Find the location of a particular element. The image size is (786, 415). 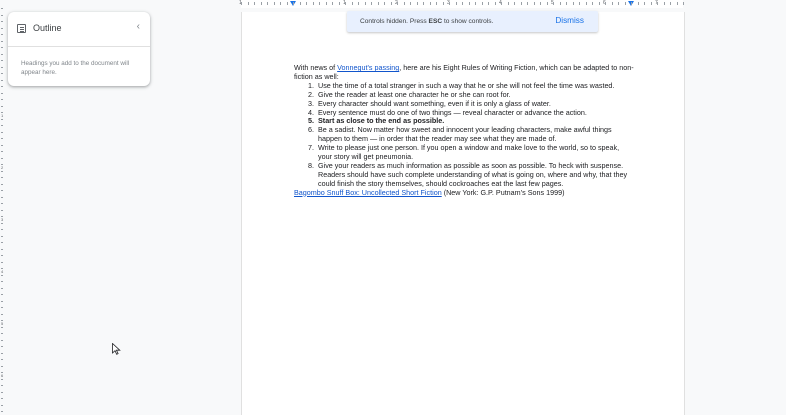

mouse-pointer-icon is located at coordinates (116, 351).